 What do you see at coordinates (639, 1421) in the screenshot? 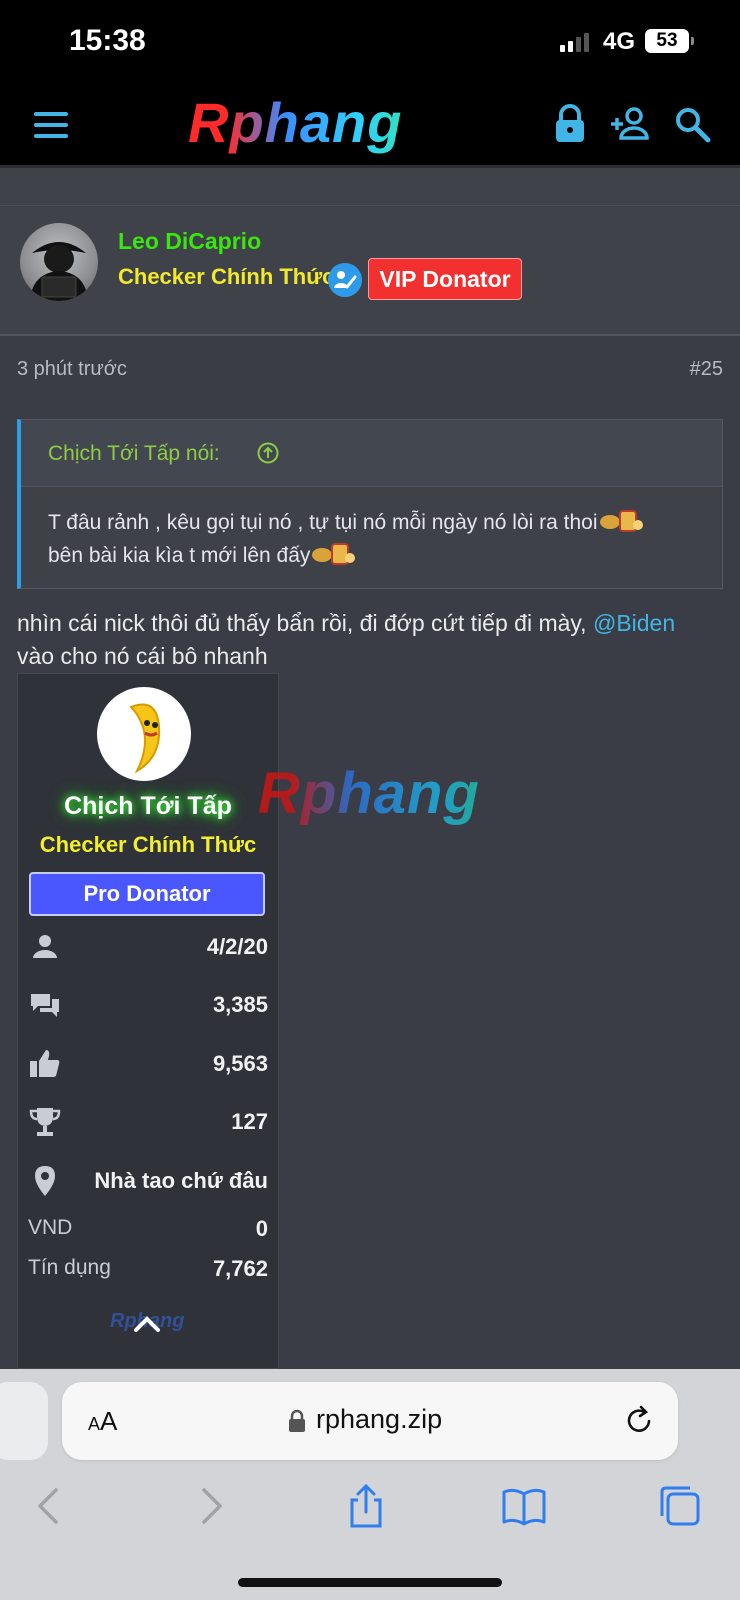
I see `reload-icon` at bounding box center [639, 1421].